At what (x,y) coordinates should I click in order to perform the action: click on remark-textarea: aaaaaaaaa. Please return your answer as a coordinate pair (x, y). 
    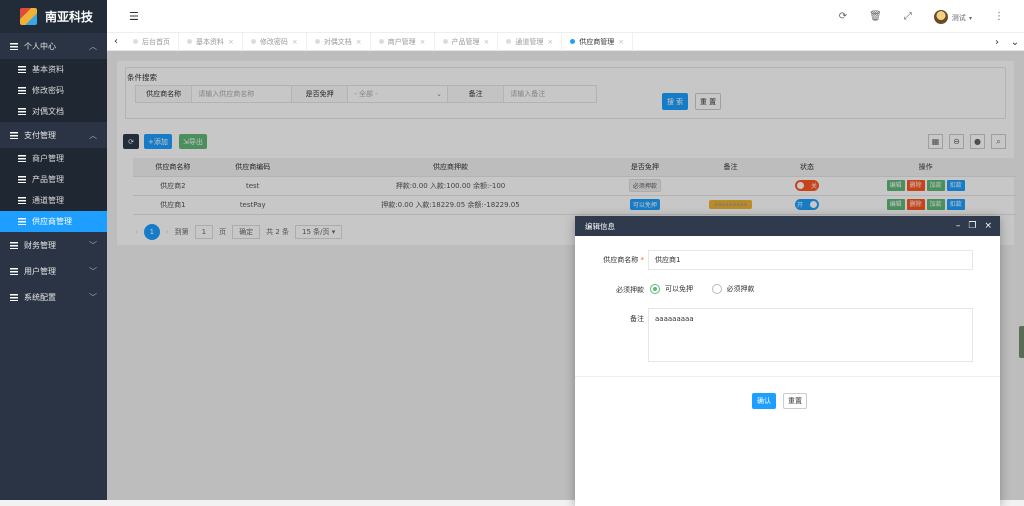
    Looking at the image, I should click on (810, 335).